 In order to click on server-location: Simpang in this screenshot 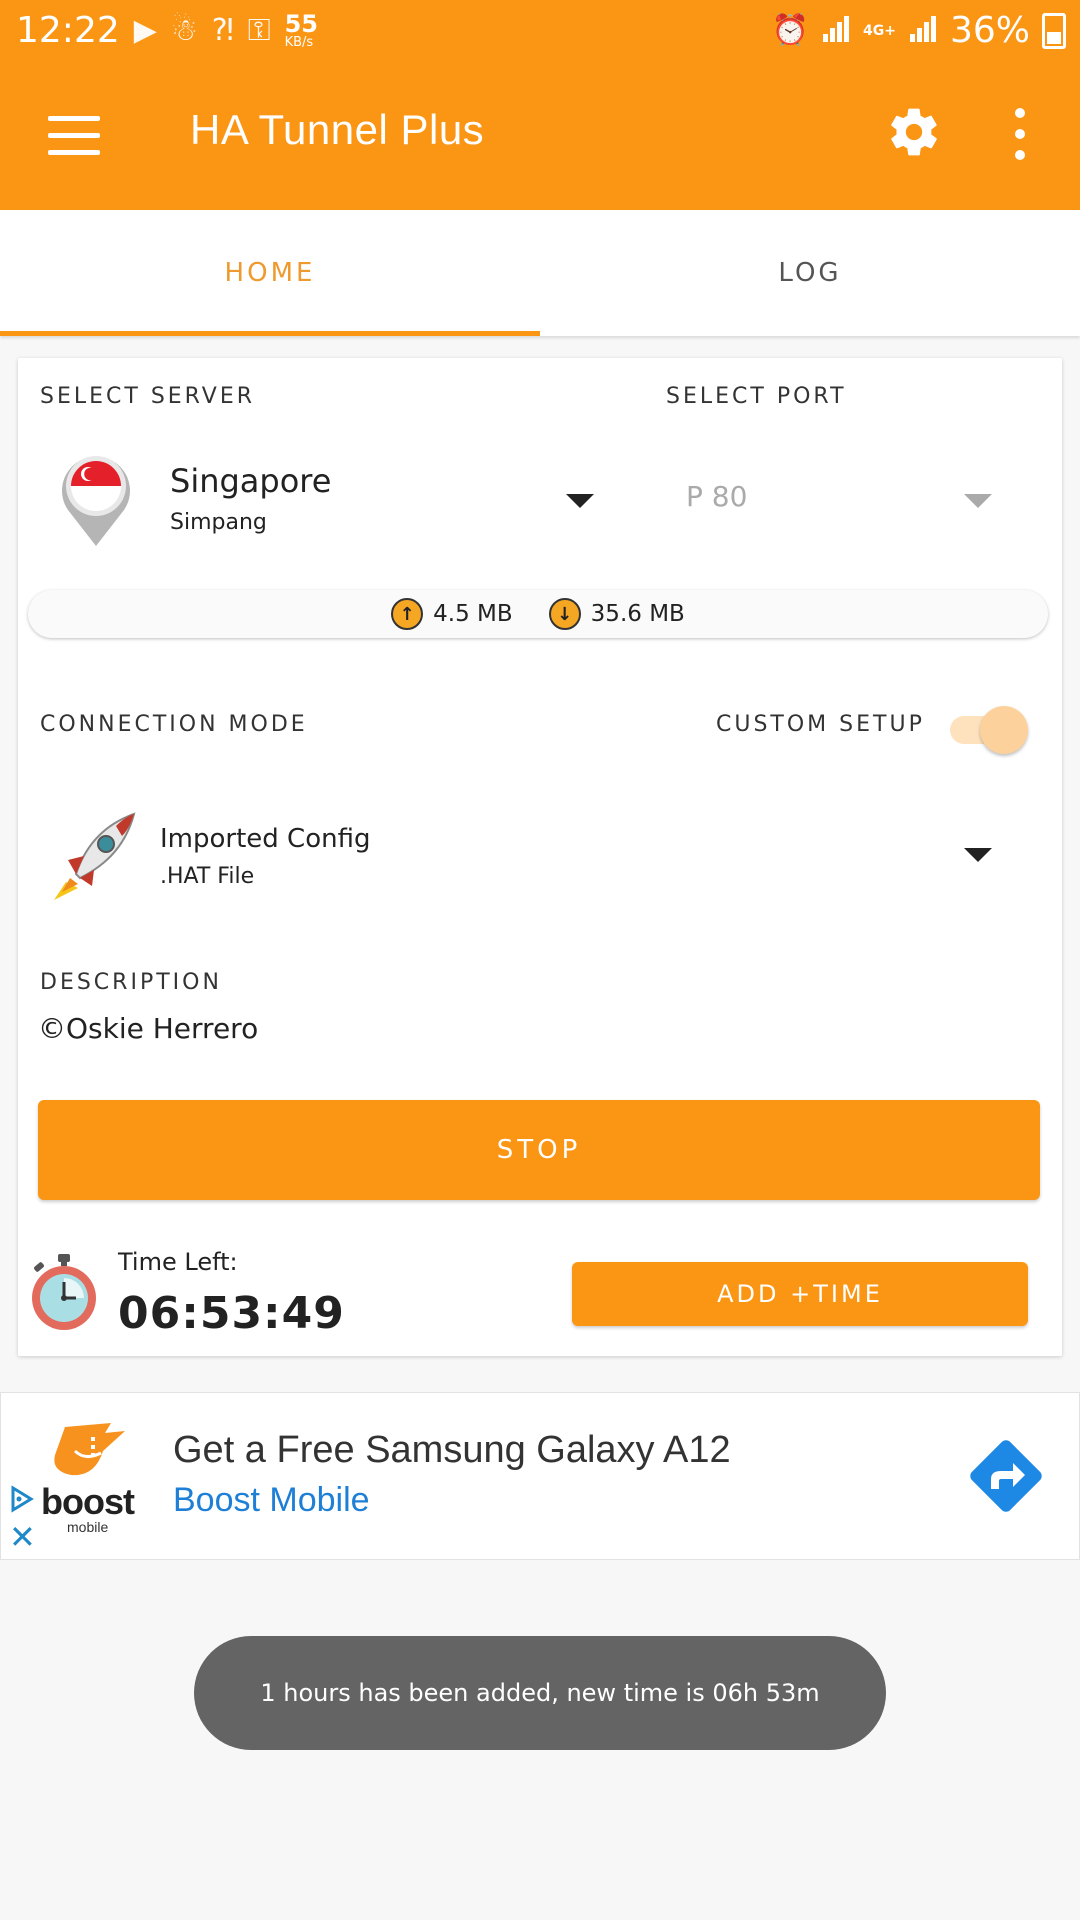, I will do `click(218, 522)`.